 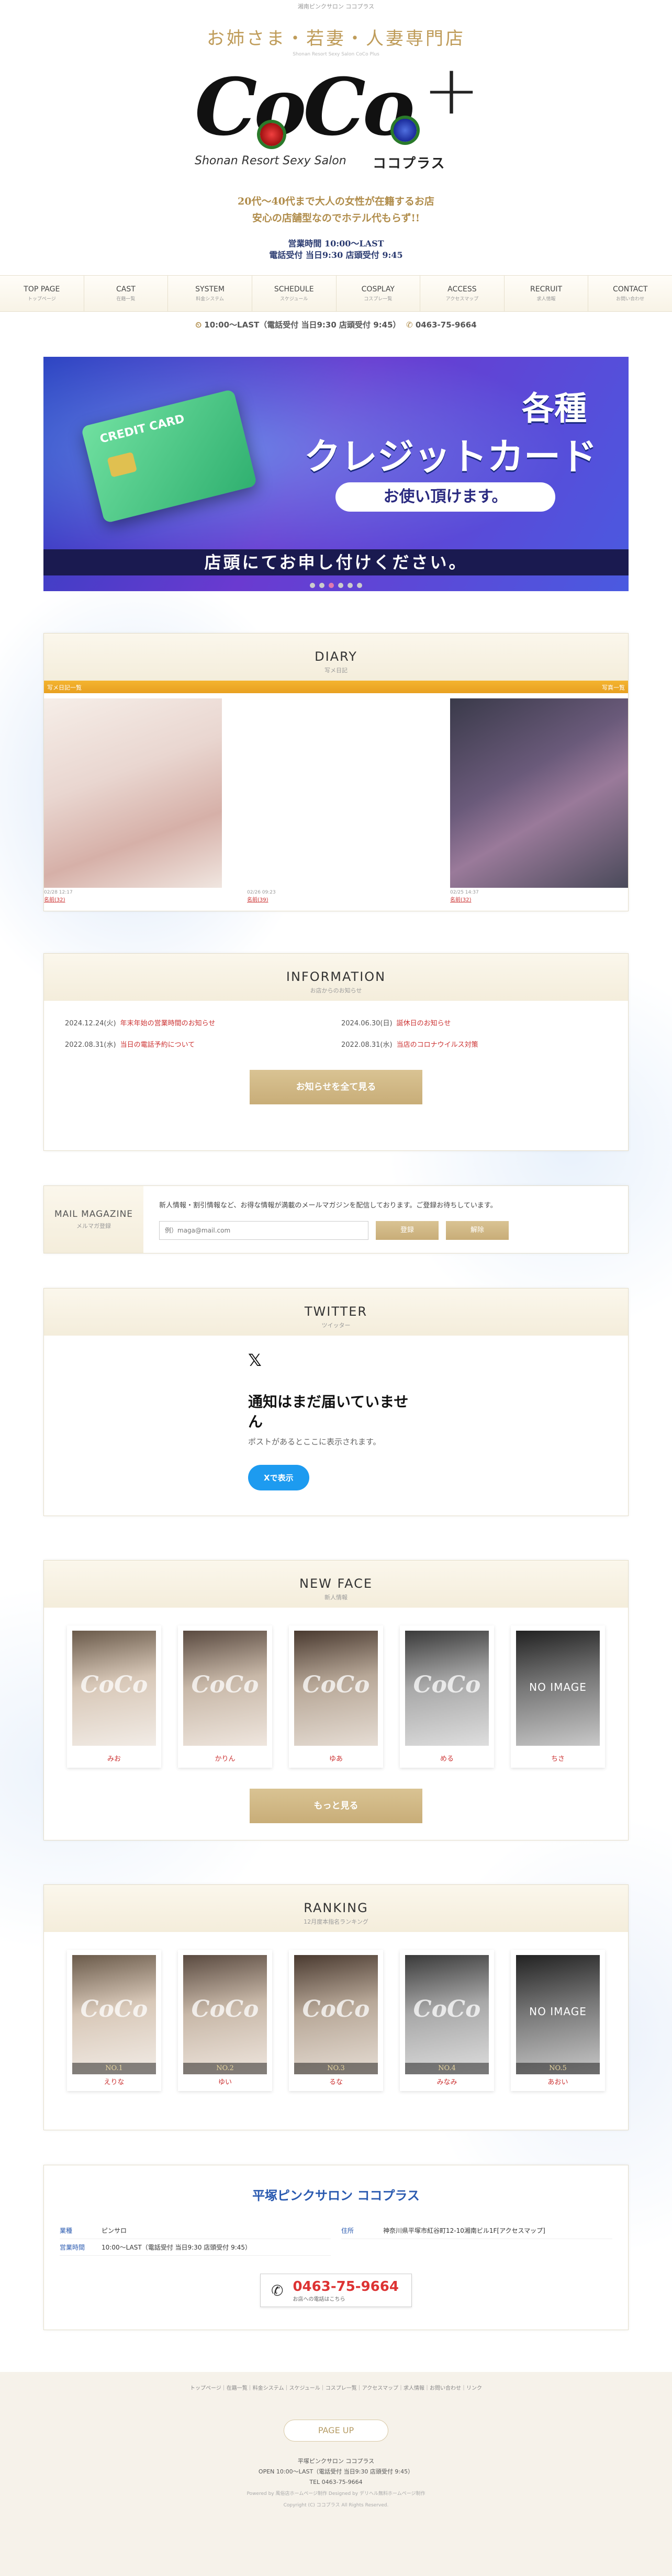 I want to click on news-item: 2022.08.31(水) 当店のコロナウイルス対策, so click(x=474, y=1044).